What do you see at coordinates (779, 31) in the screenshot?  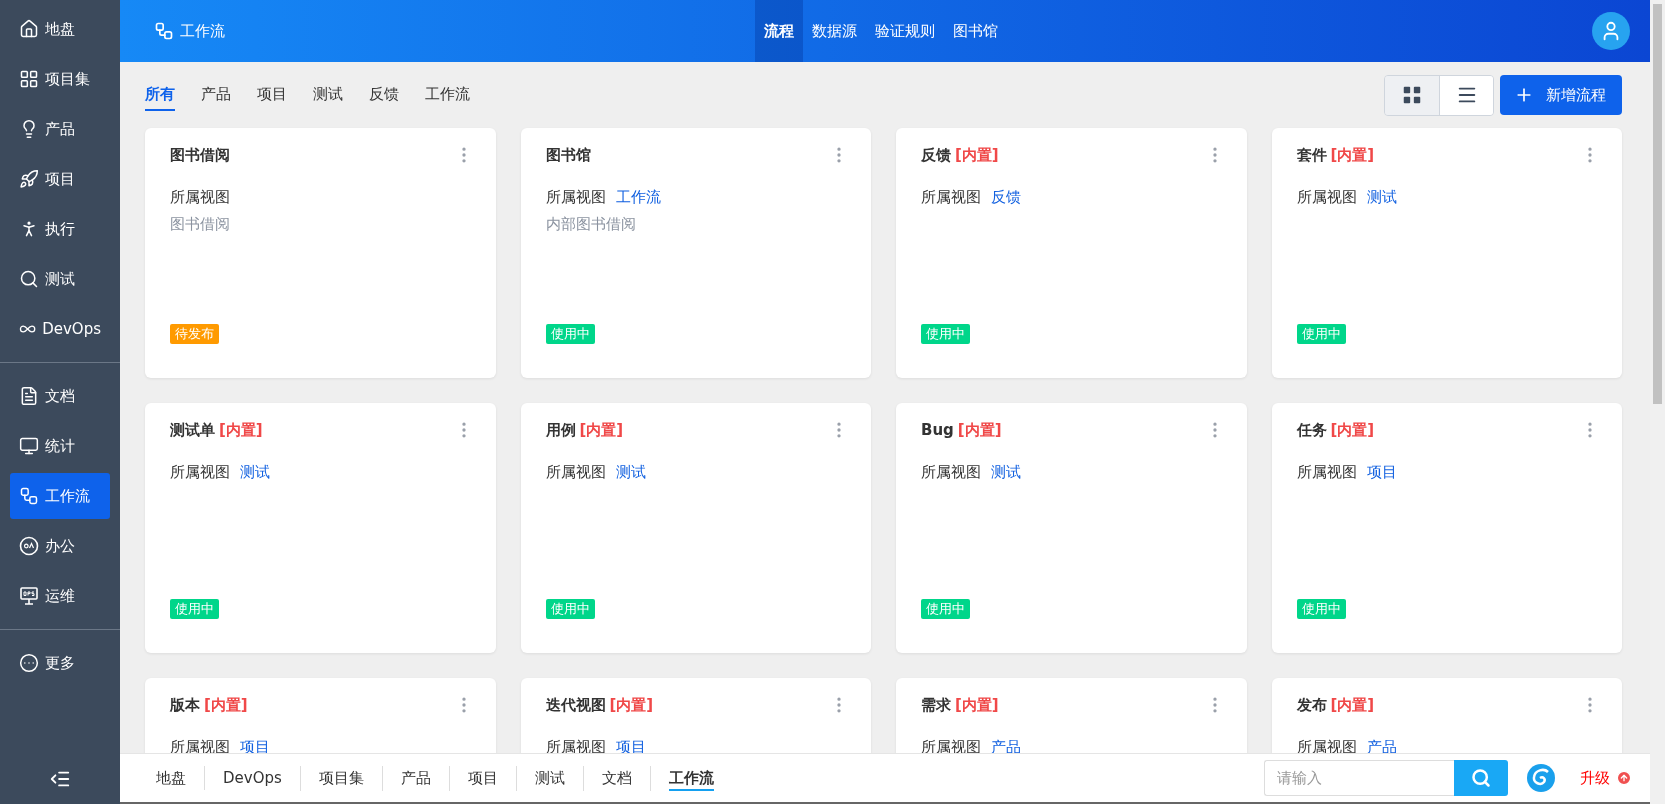 I see `header-nav-tab: 流程` at bounding box center [779, 31].